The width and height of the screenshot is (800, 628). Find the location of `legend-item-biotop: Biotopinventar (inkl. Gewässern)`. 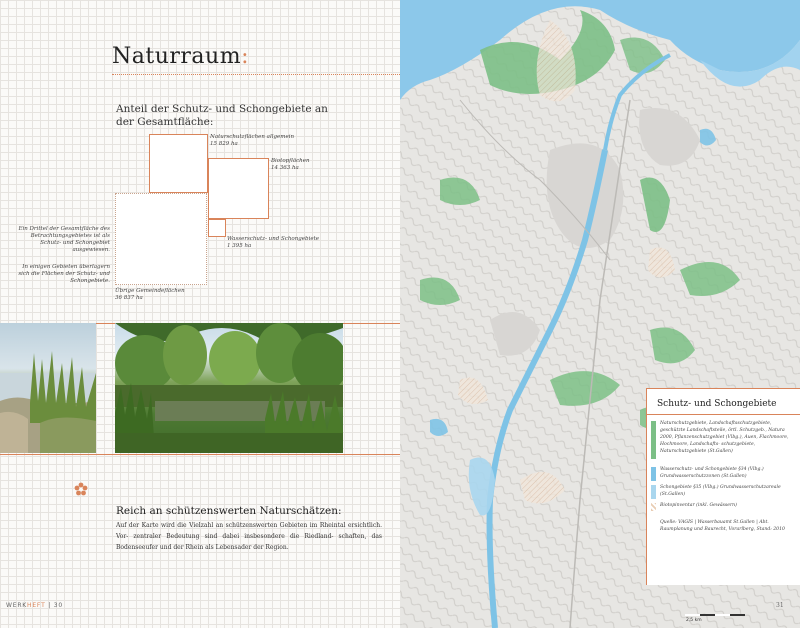

legend-item-biotop: Biotopinventar (inkl. Gewässern) is located at coordinates (724, 507).